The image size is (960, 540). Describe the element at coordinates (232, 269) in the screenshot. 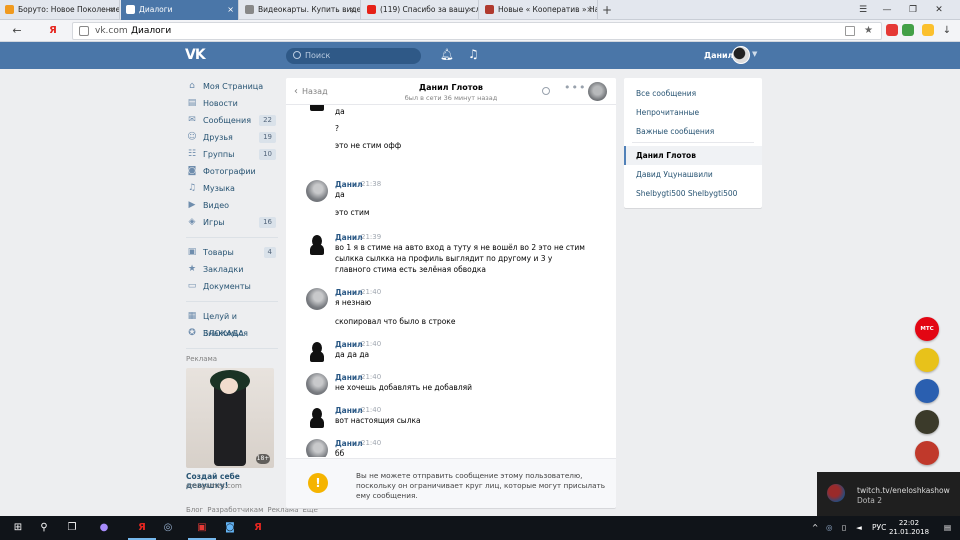

I see `sidebar-item: ★ Закладки` at that location.